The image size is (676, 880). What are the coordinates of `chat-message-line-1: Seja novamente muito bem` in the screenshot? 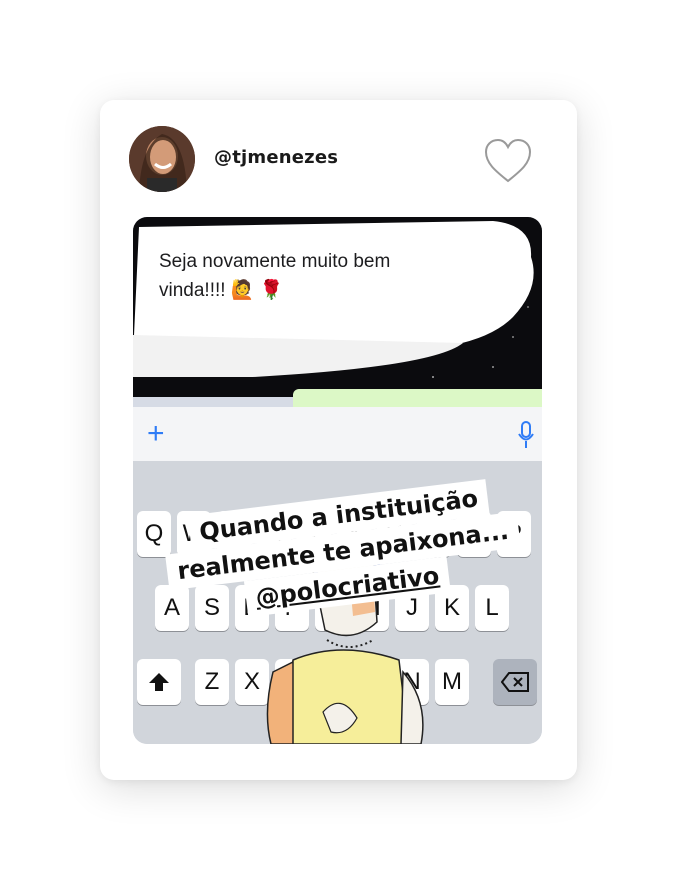 It's located at (275, 261).